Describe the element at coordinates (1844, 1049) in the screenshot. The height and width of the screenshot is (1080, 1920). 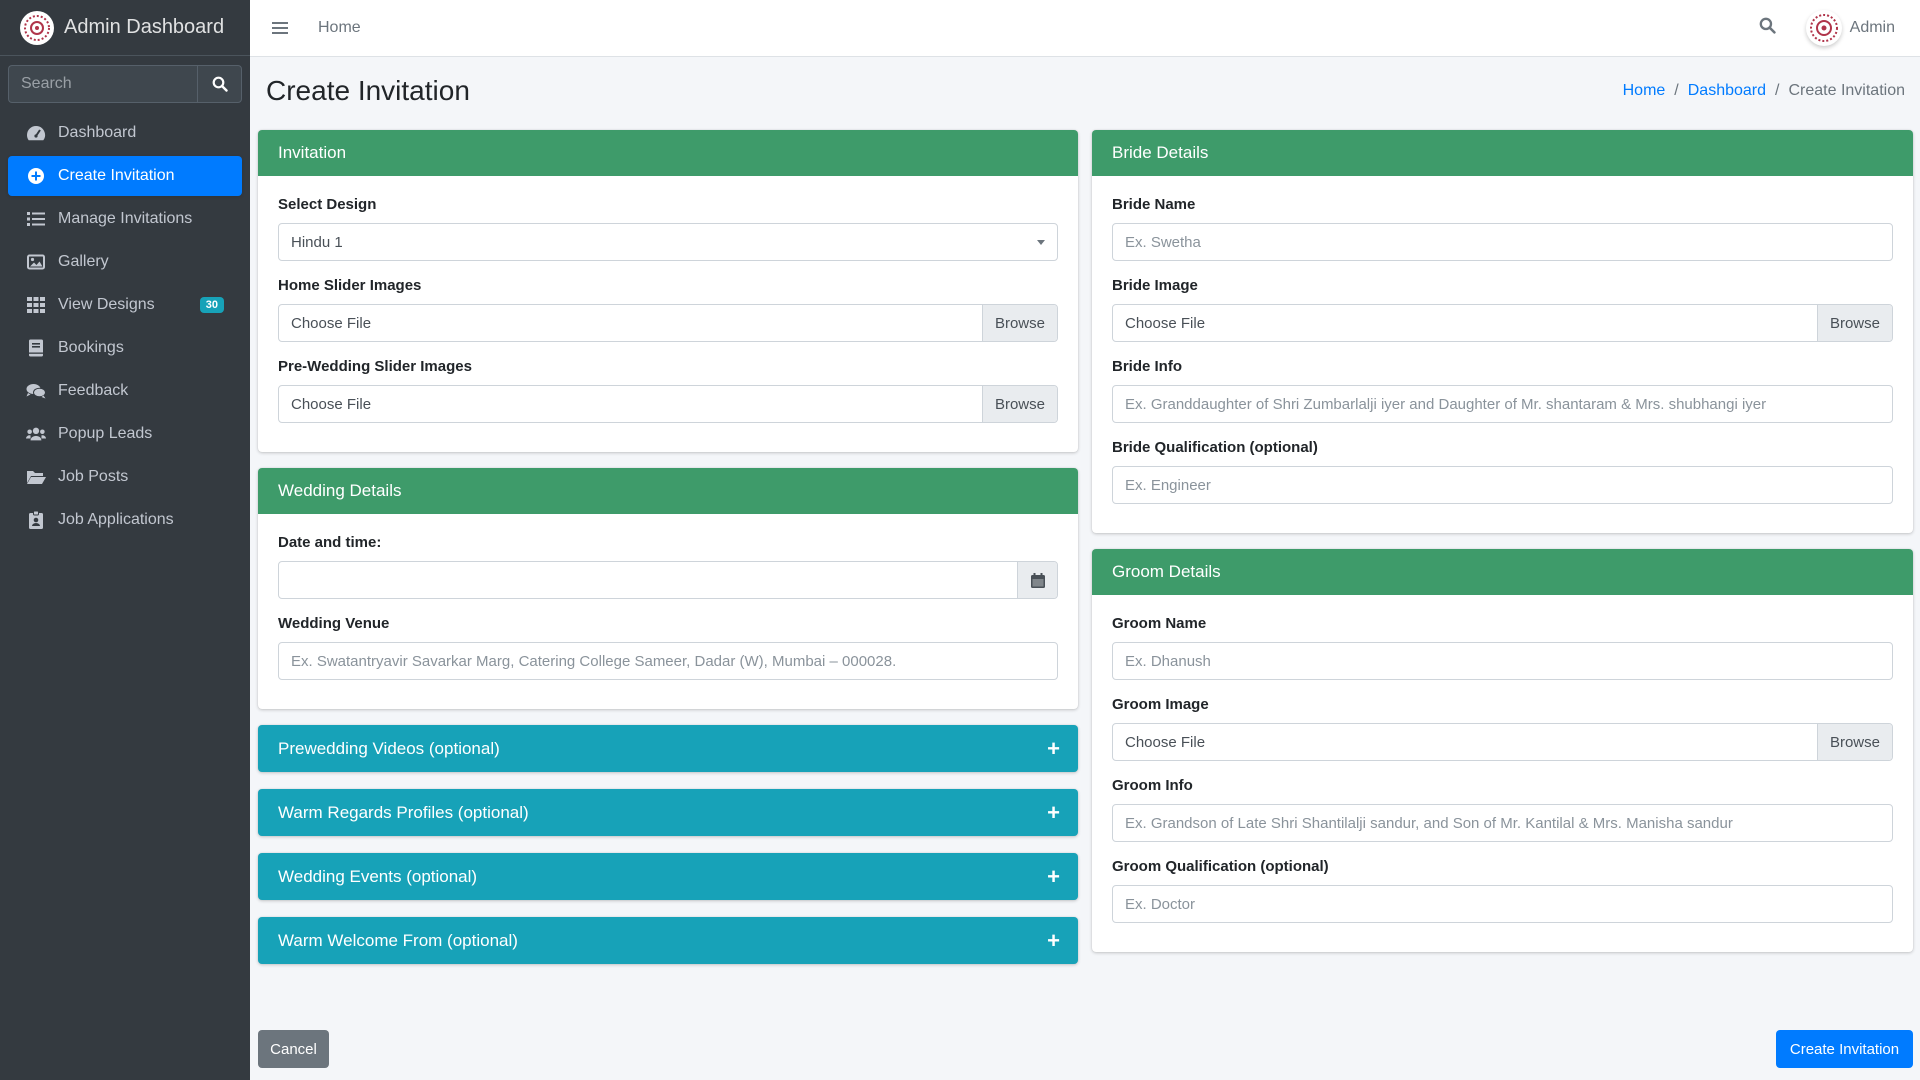
I see `create-invitation-button: Create Invitation` at that location.